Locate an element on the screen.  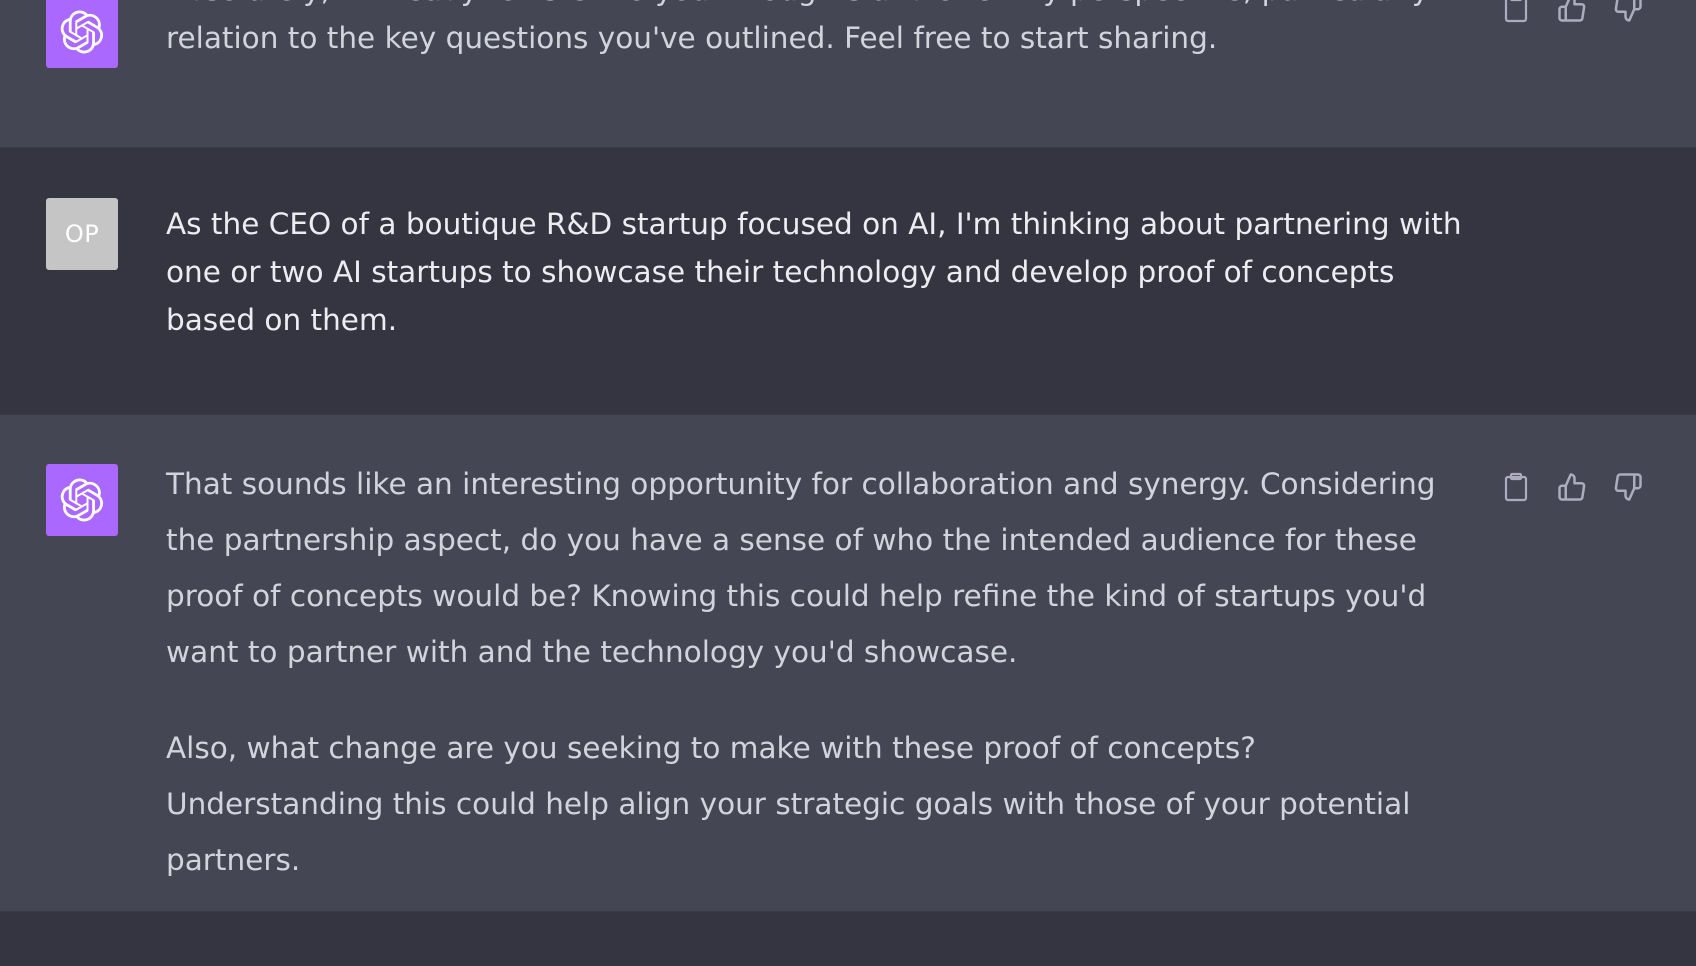
user-avatar: OP is located at coordinates (82, 234).